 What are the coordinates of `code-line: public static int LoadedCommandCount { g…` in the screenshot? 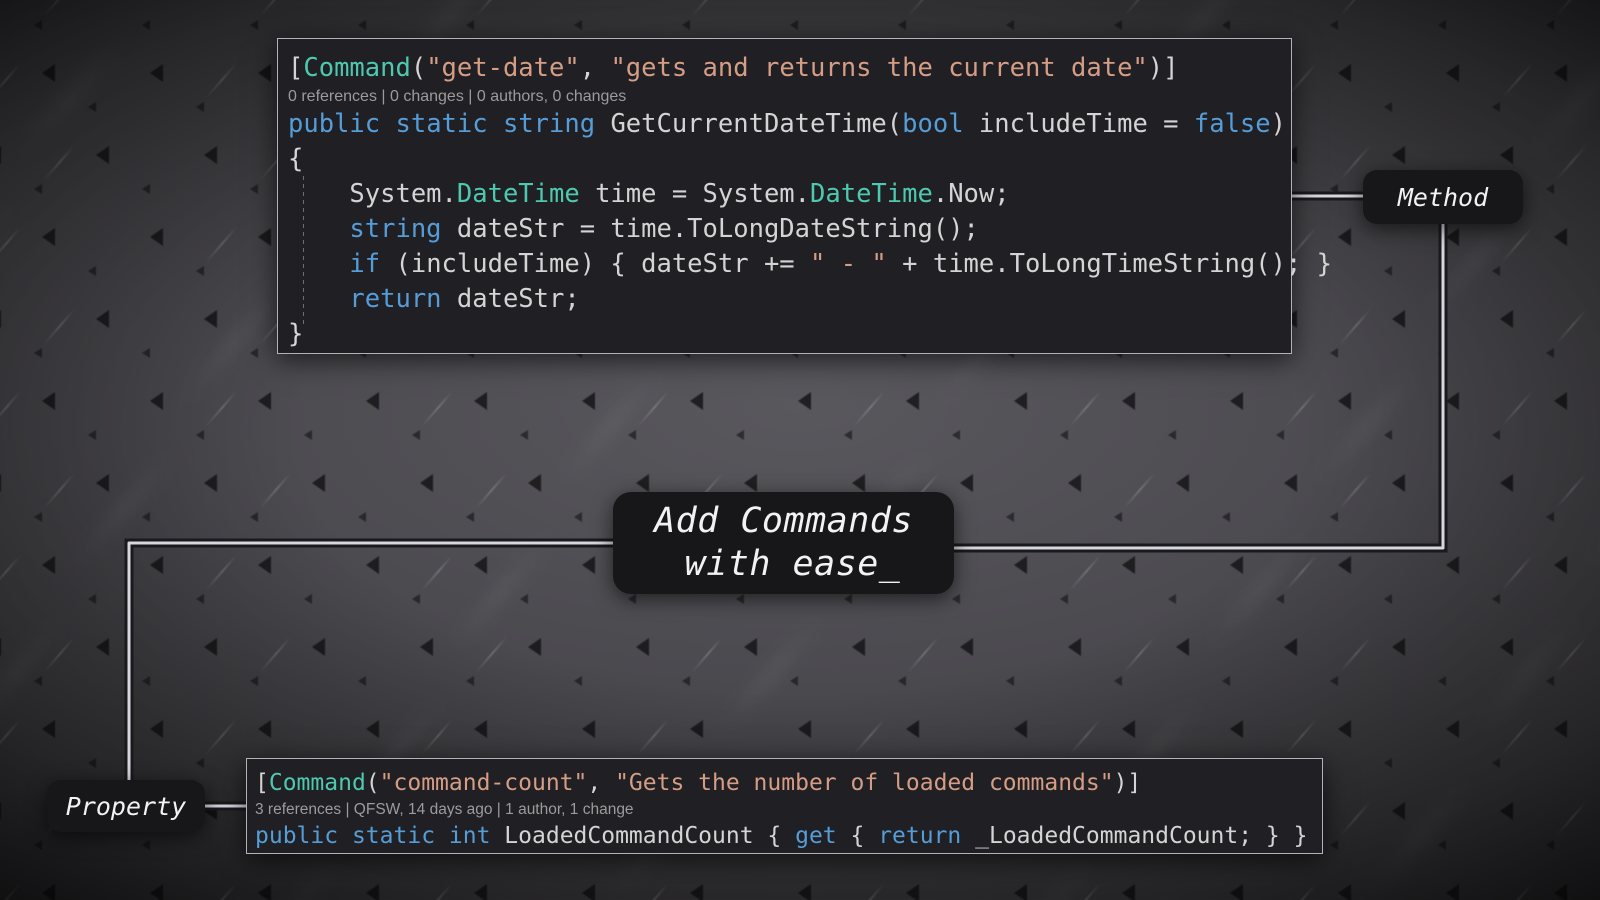 It's located at (781, 836).